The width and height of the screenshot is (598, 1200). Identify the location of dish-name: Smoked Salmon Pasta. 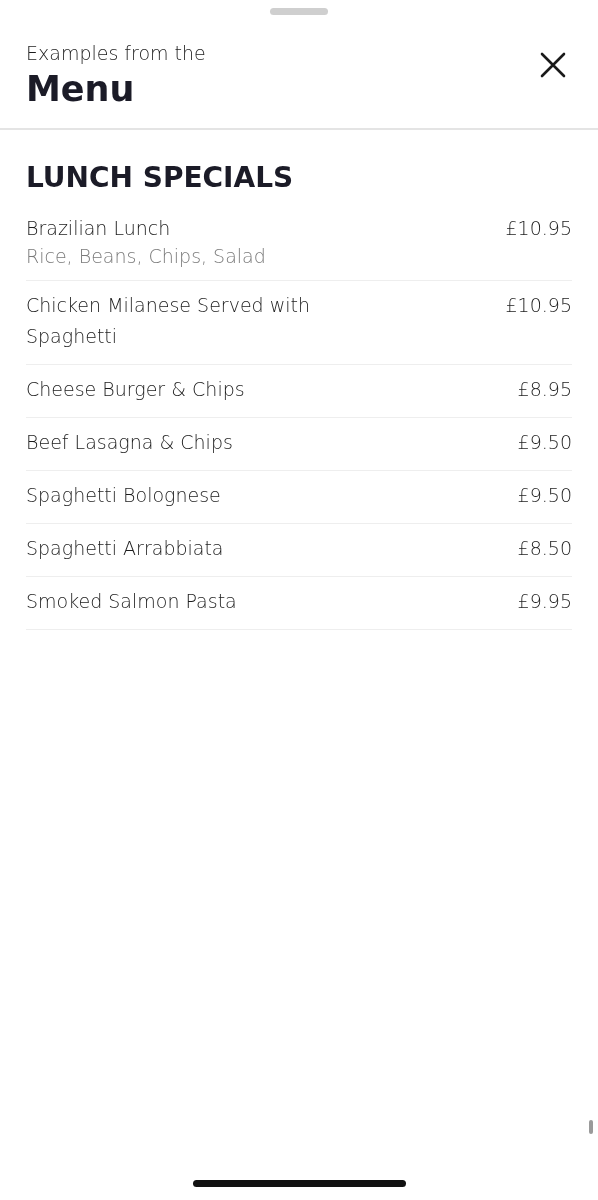
(131, 601).